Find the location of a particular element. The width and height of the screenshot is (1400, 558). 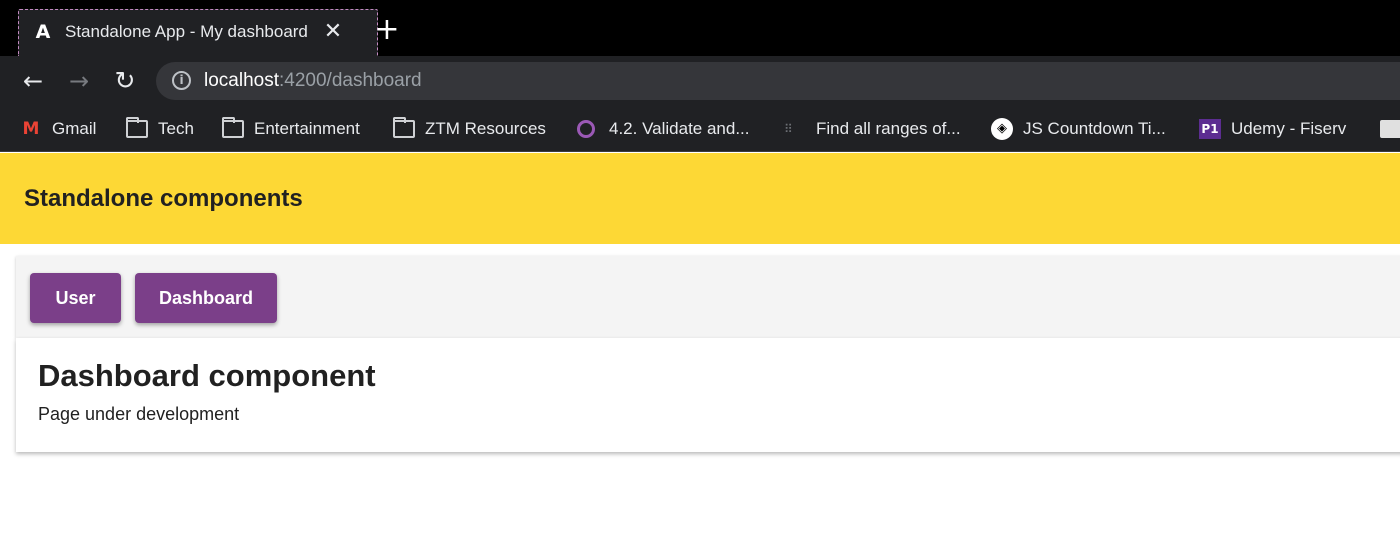

card-text: Page under development is located at coordinates (139, 414).